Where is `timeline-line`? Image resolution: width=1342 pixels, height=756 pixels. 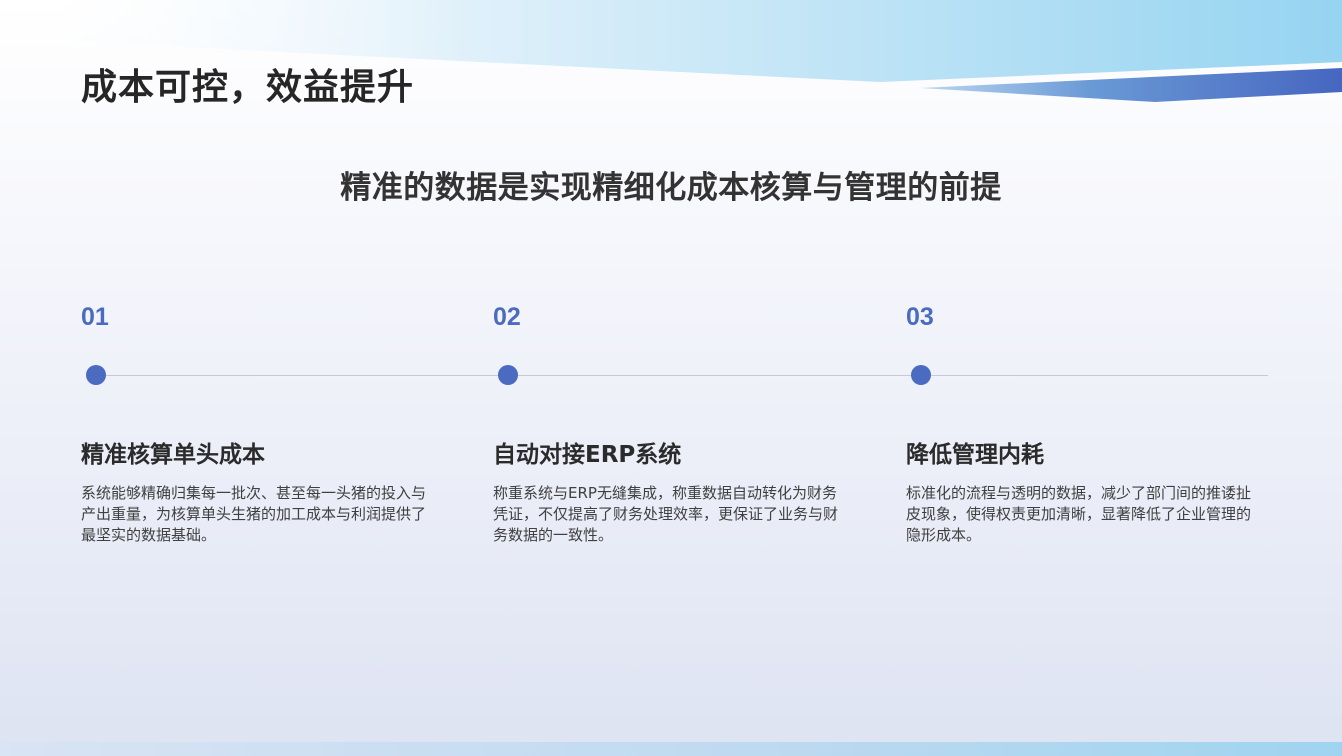 timeline-line is located at coordinates (682, 375).